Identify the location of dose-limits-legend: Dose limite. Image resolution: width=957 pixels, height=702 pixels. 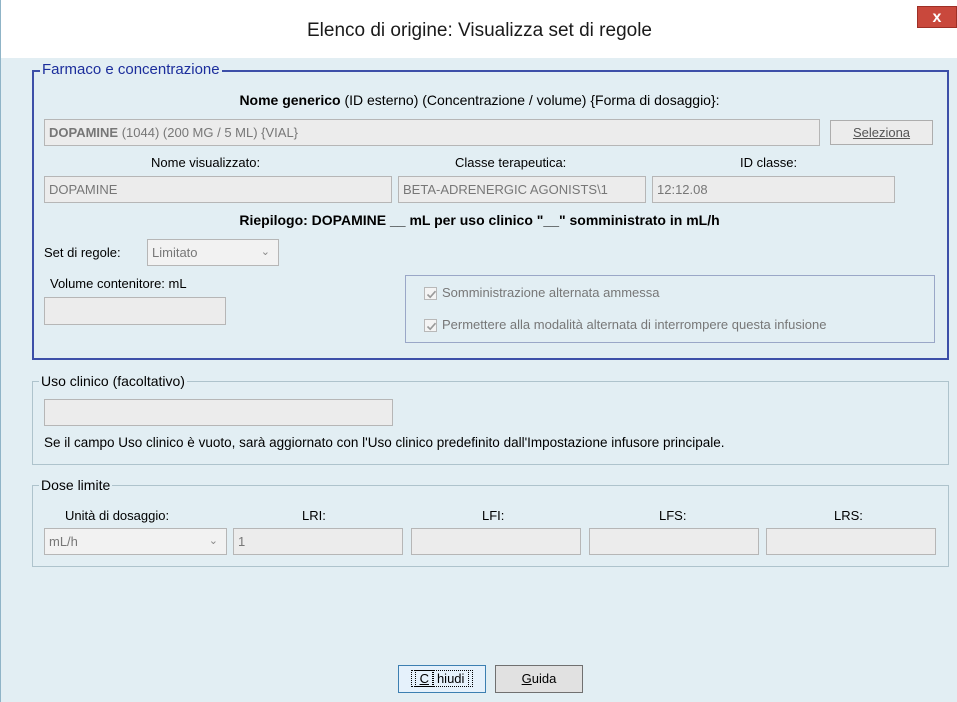
(76, 485).